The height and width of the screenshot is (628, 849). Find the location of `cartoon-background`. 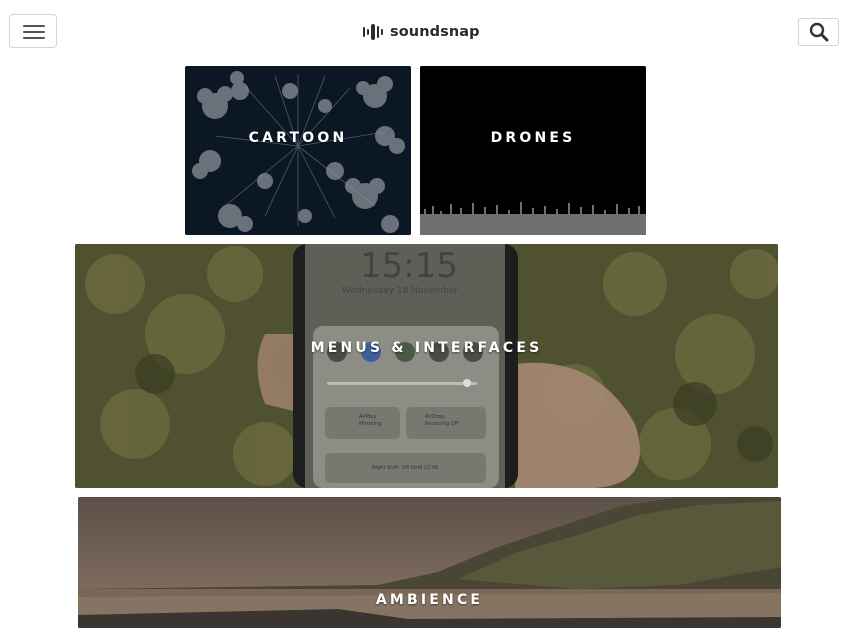

cartoon-background is located at coordinates (298, 150).